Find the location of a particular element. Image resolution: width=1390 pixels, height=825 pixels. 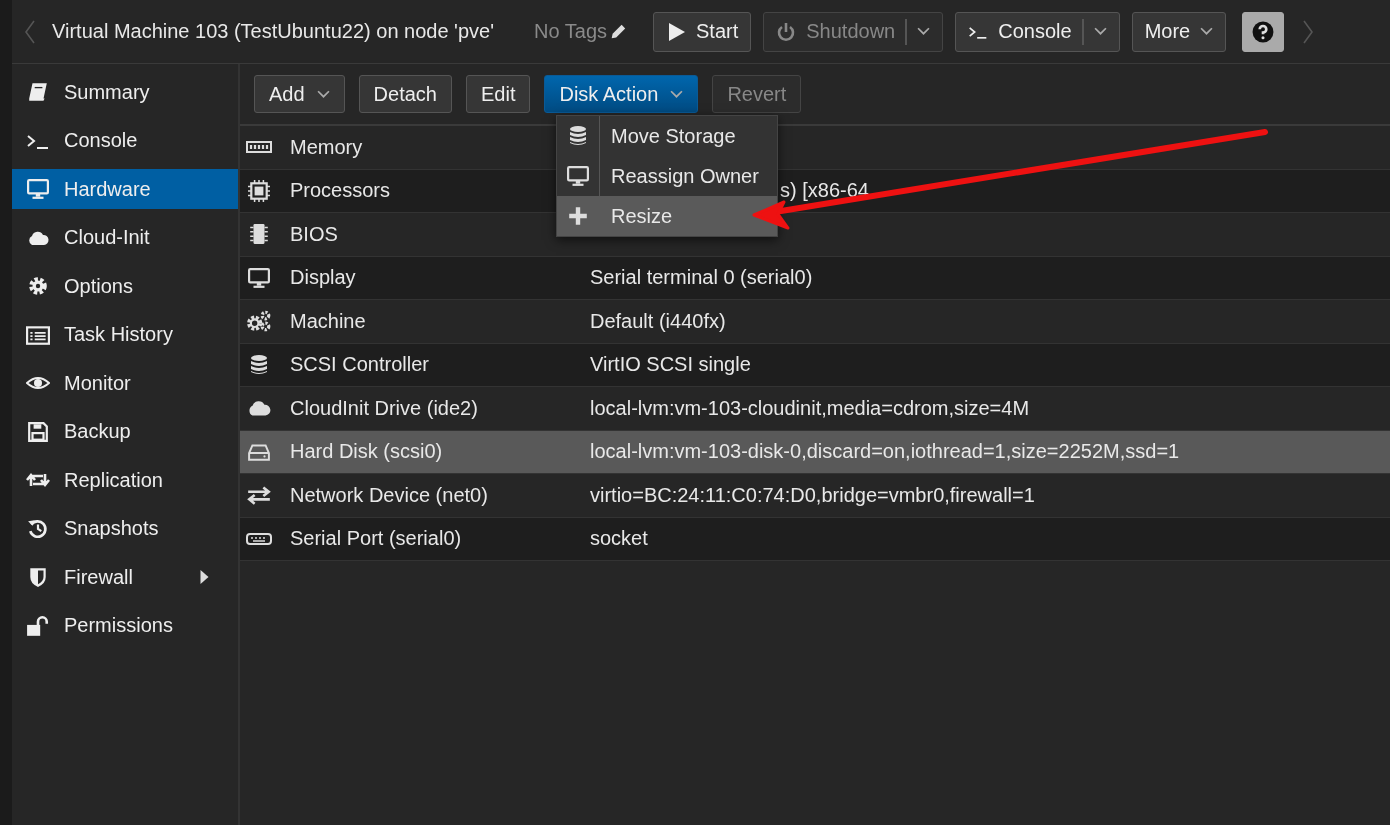

history-icon is located at coordinates (38, 528).